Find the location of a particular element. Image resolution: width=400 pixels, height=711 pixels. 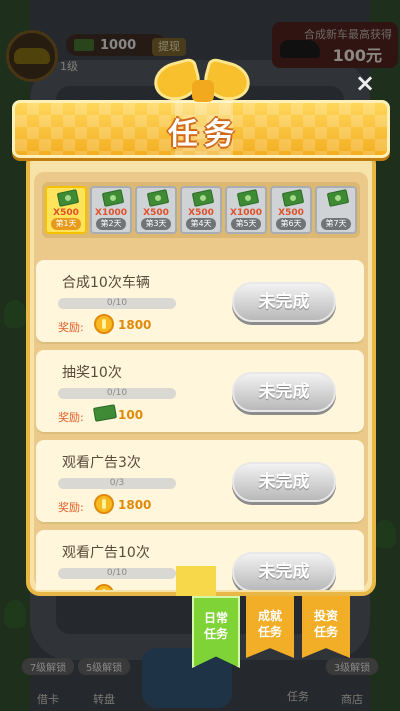

day-label: 第2天 is located at coordinates (111, 224).